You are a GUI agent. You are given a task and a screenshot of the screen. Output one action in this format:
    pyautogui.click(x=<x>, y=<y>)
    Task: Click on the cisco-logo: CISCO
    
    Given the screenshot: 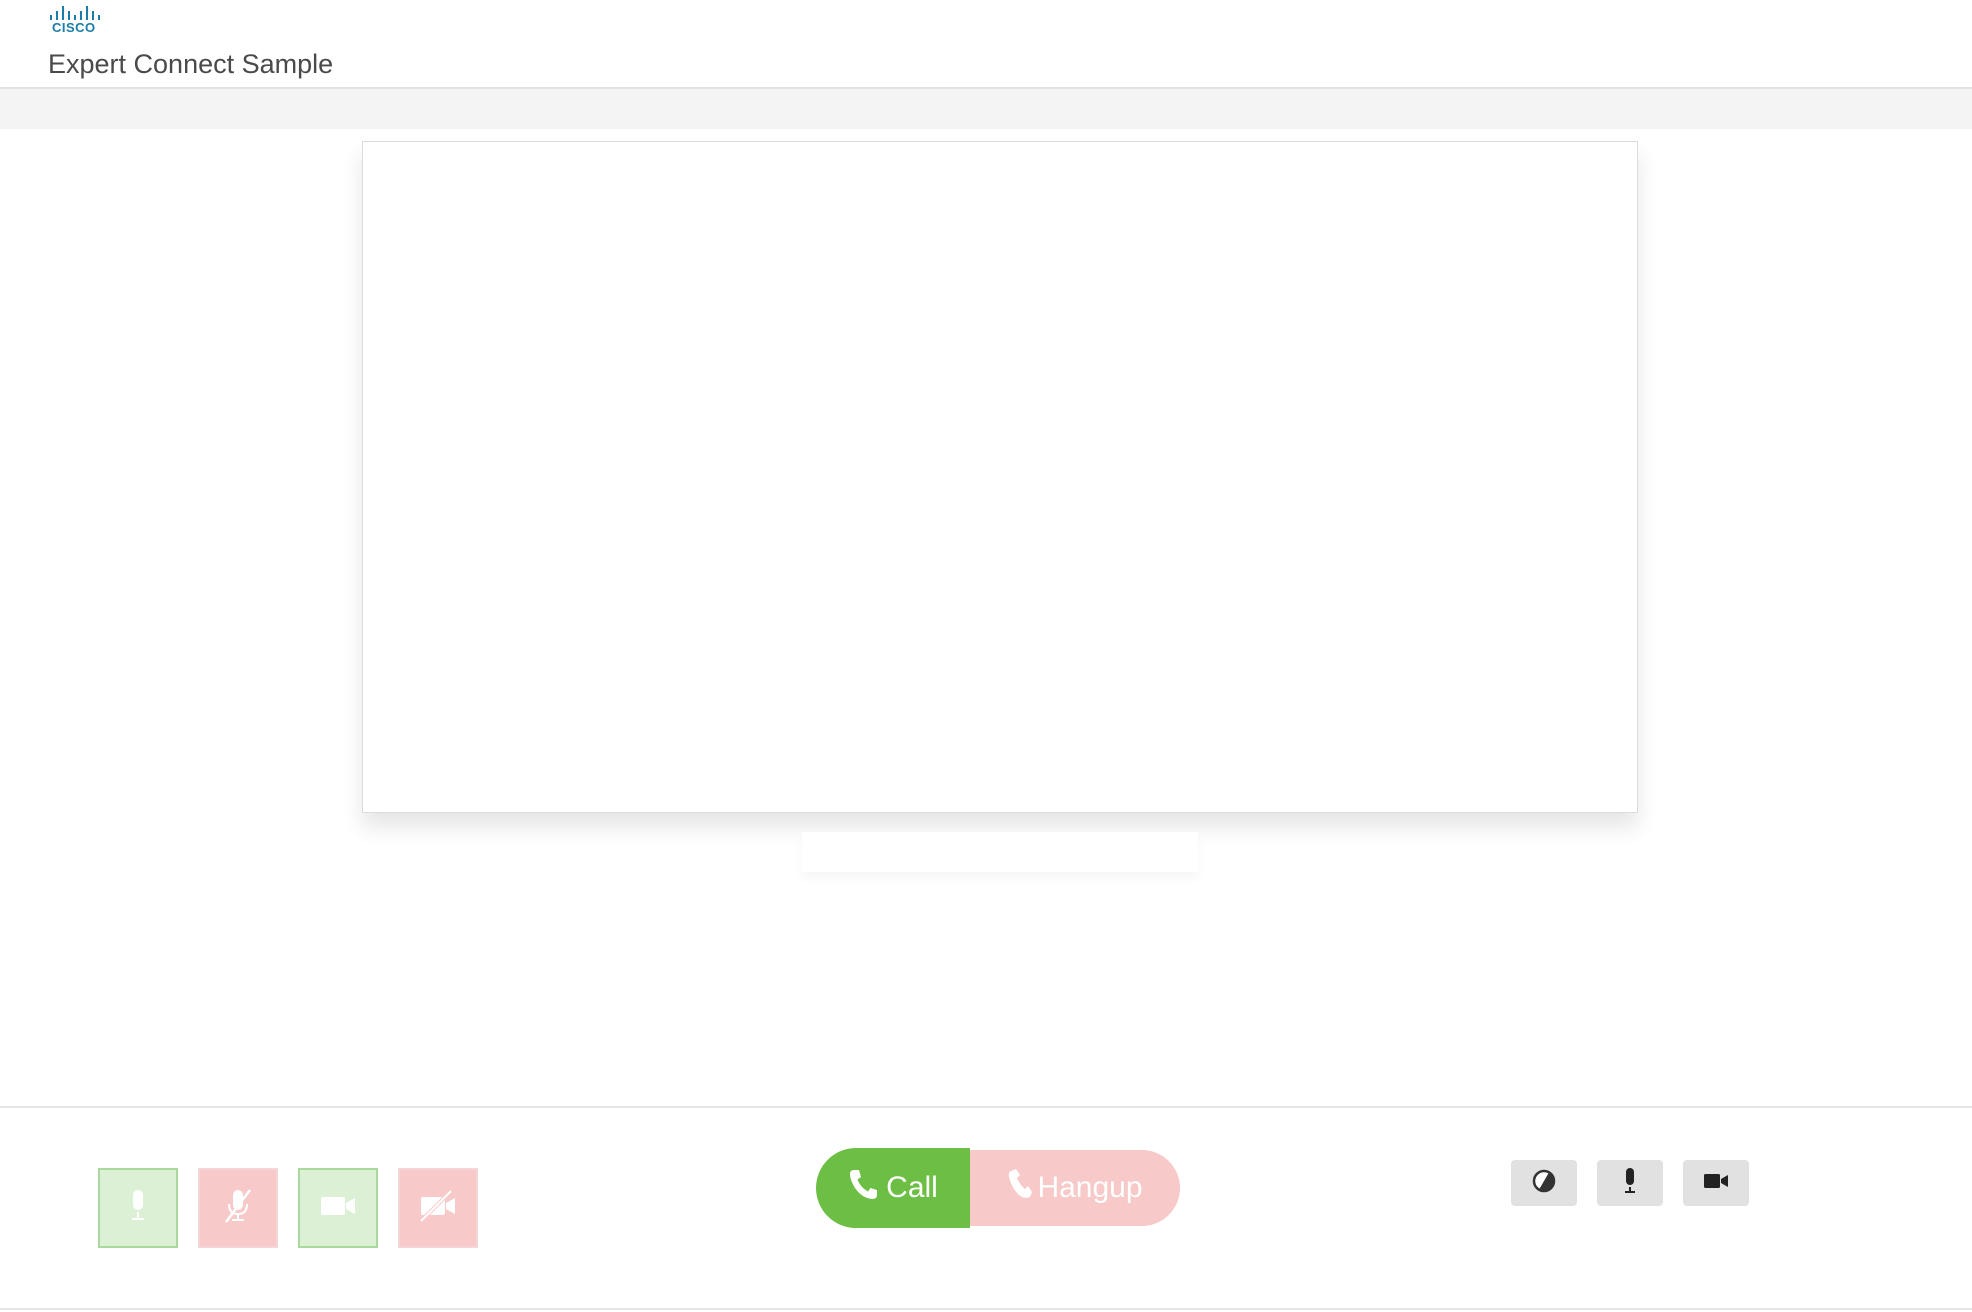 What is the action you would take?
    pyautogui.click(x=74, y=21)
    